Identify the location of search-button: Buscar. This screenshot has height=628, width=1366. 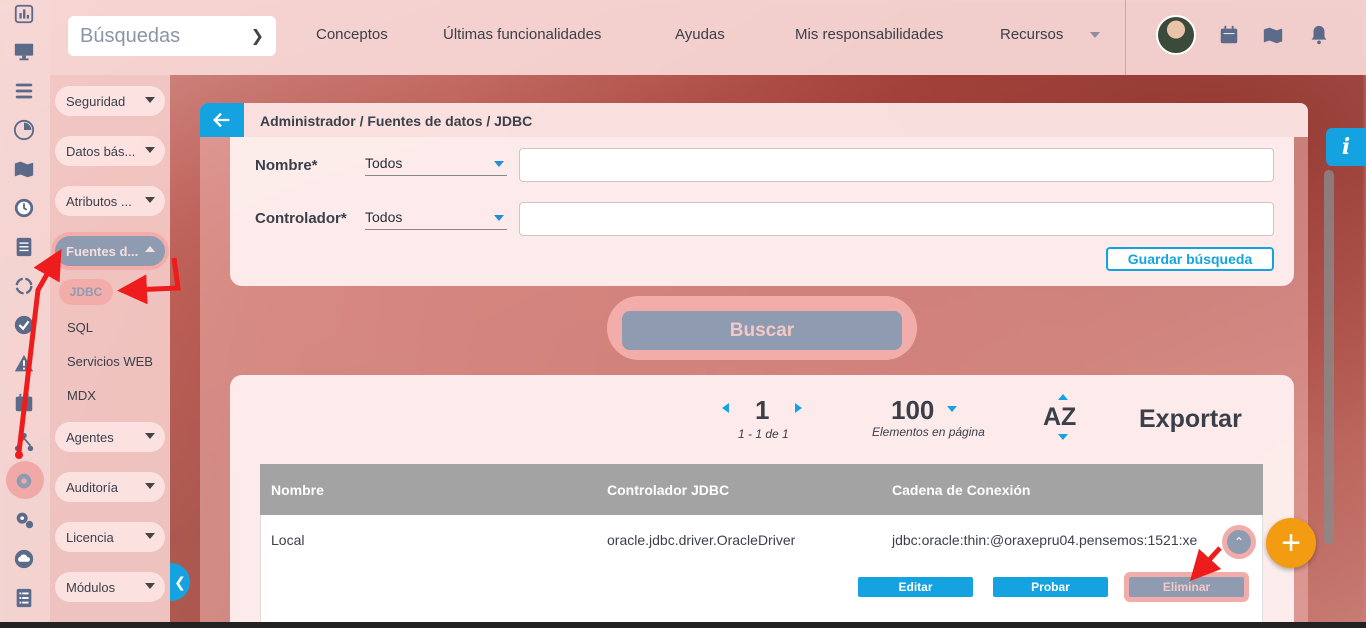
(762, 330).